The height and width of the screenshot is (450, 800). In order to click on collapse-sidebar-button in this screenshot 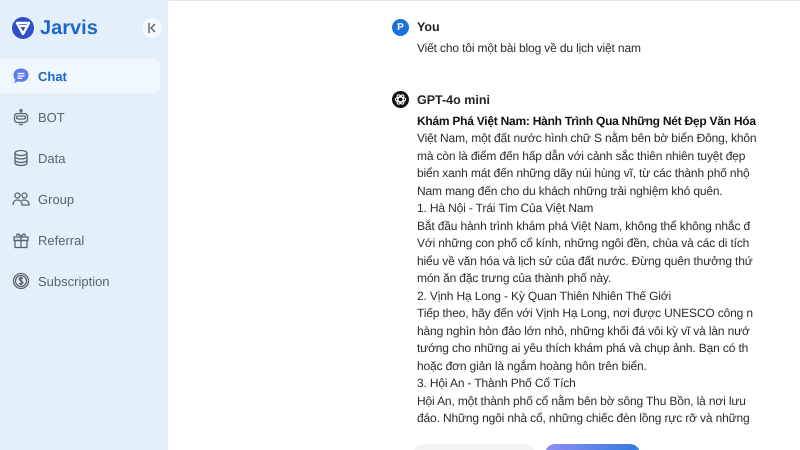, I will do `click(152, 28)`.